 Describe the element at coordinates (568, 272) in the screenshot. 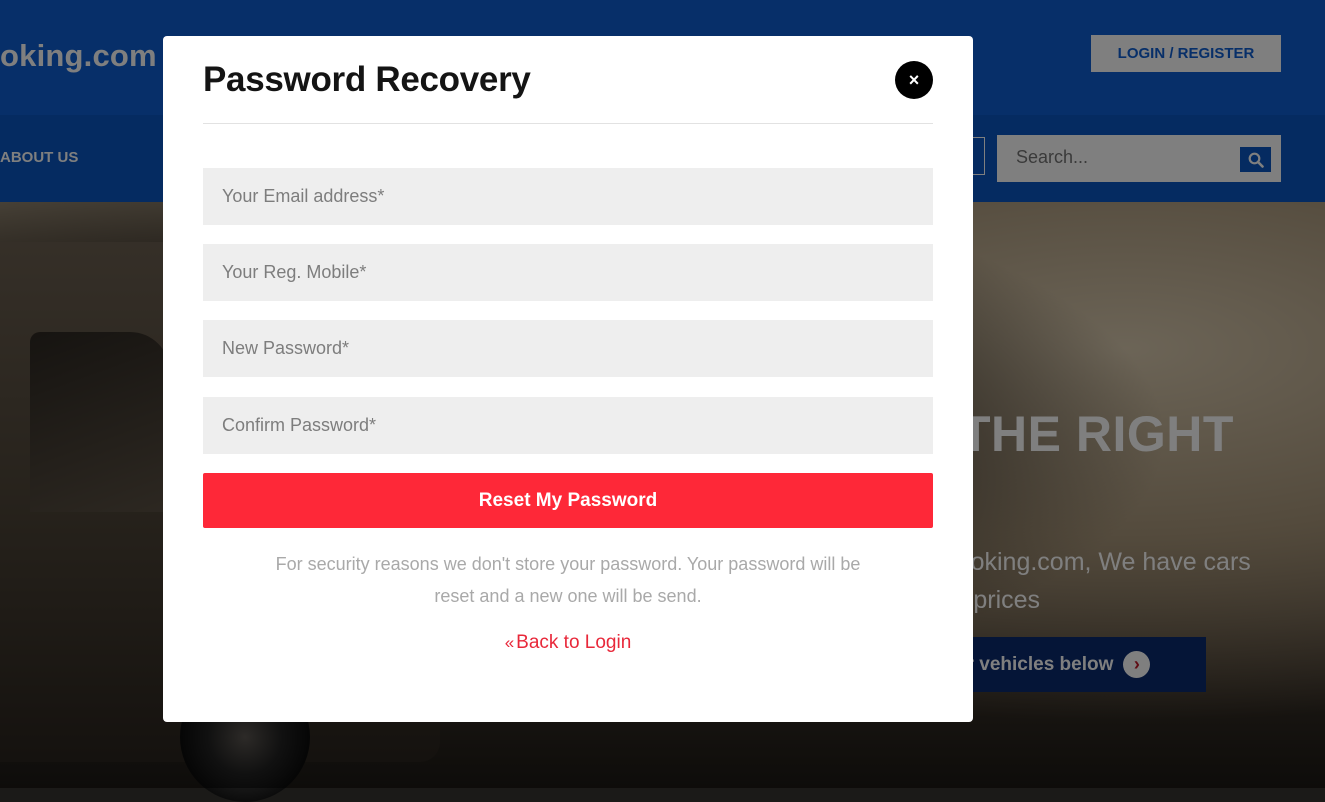

I see `mobile-field` at that location.